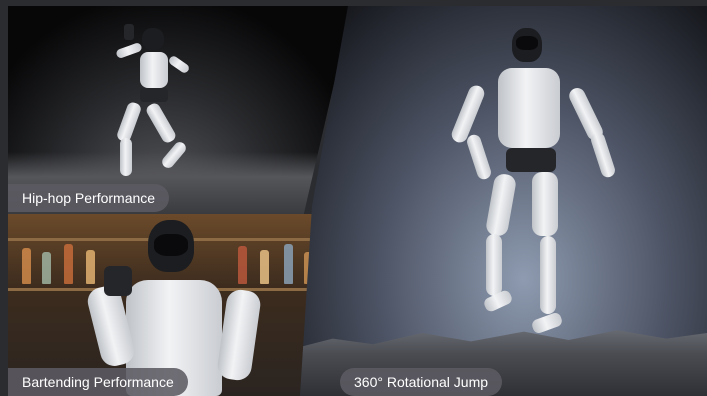  Describe the element at coordinates (98, 382) in the screenshot. I see `bartending-caption: Bartending Performance` at that location.